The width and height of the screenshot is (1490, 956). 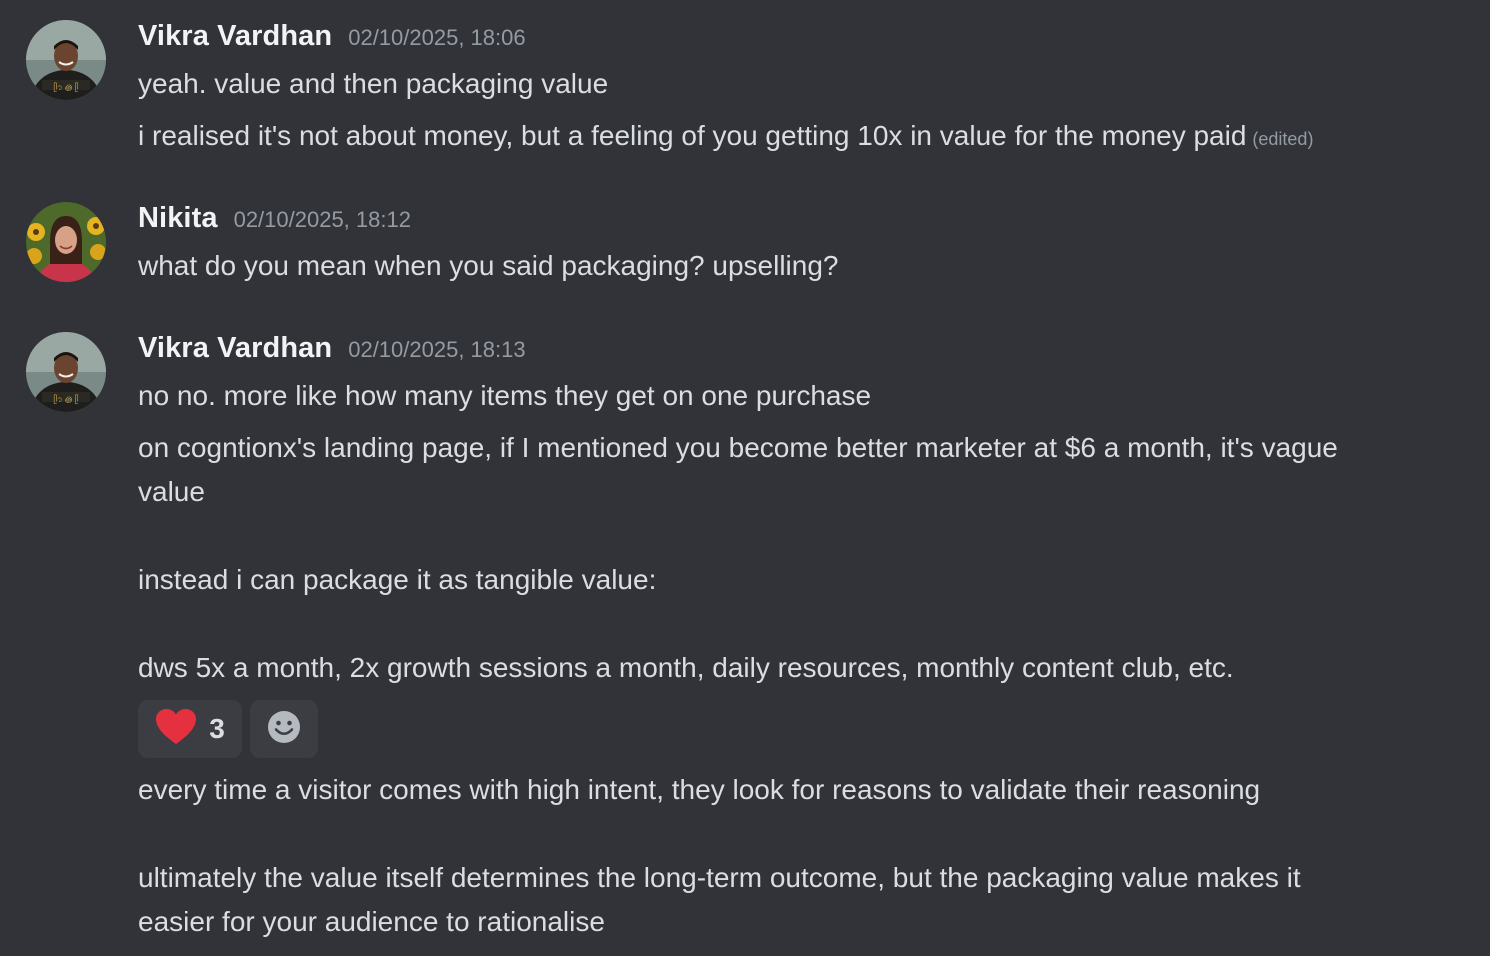 What do you see at coordinates (436, 38) in the screenshot?
I see `message-timestamp: 02/10/2025, 18:06` at bounding box center [436, 38].